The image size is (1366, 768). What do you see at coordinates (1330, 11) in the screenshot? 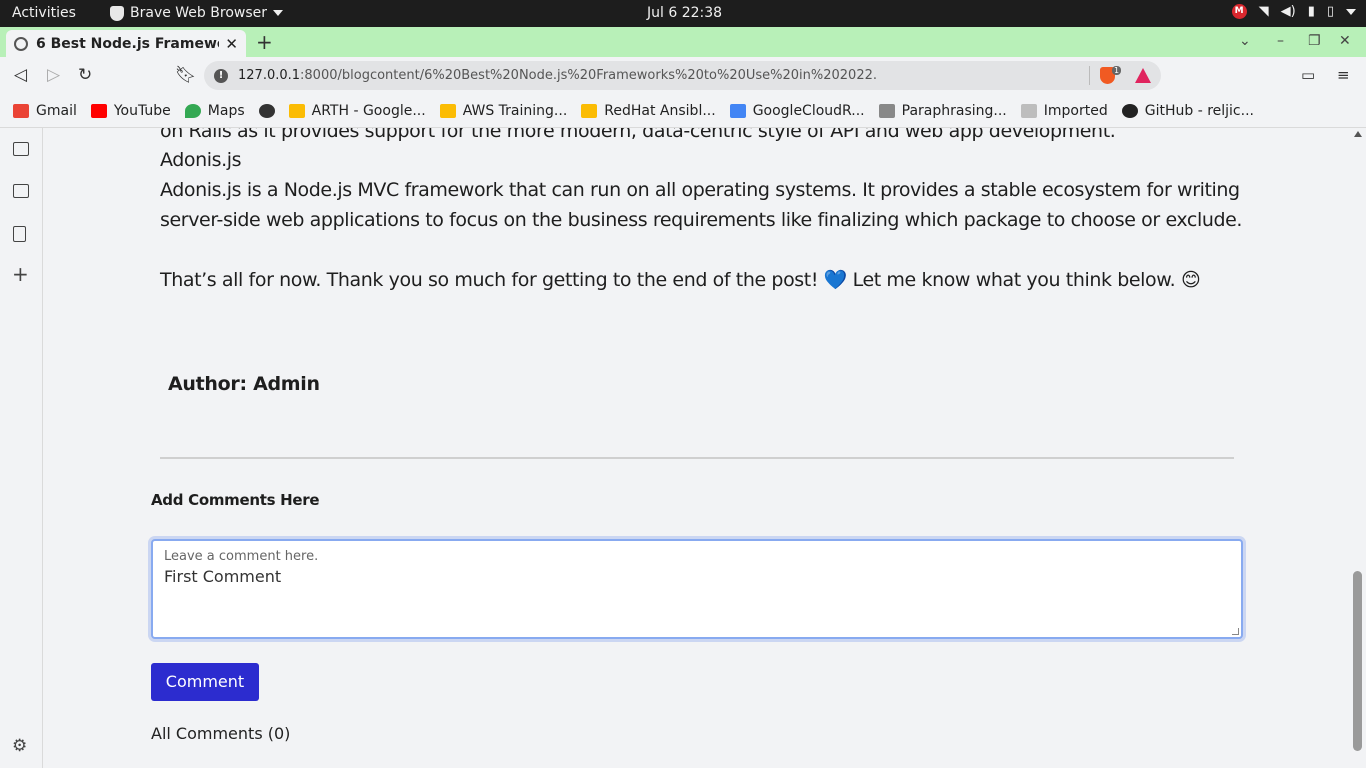
I see `battery-icon: ▯` at bounding box center [1330, 11].